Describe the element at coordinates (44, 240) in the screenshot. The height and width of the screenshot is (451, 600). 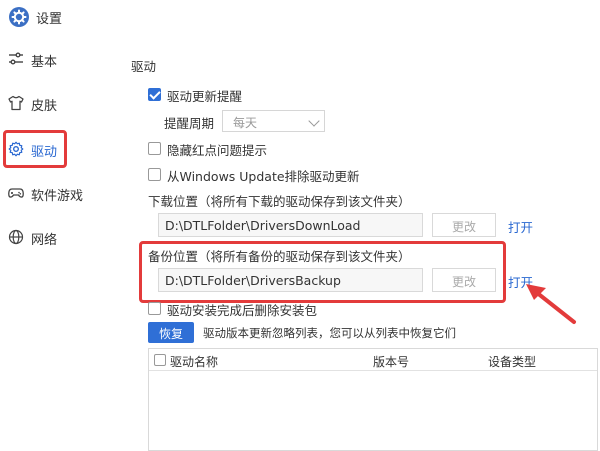
I see `sidebar-item-label: 网络` at that location.